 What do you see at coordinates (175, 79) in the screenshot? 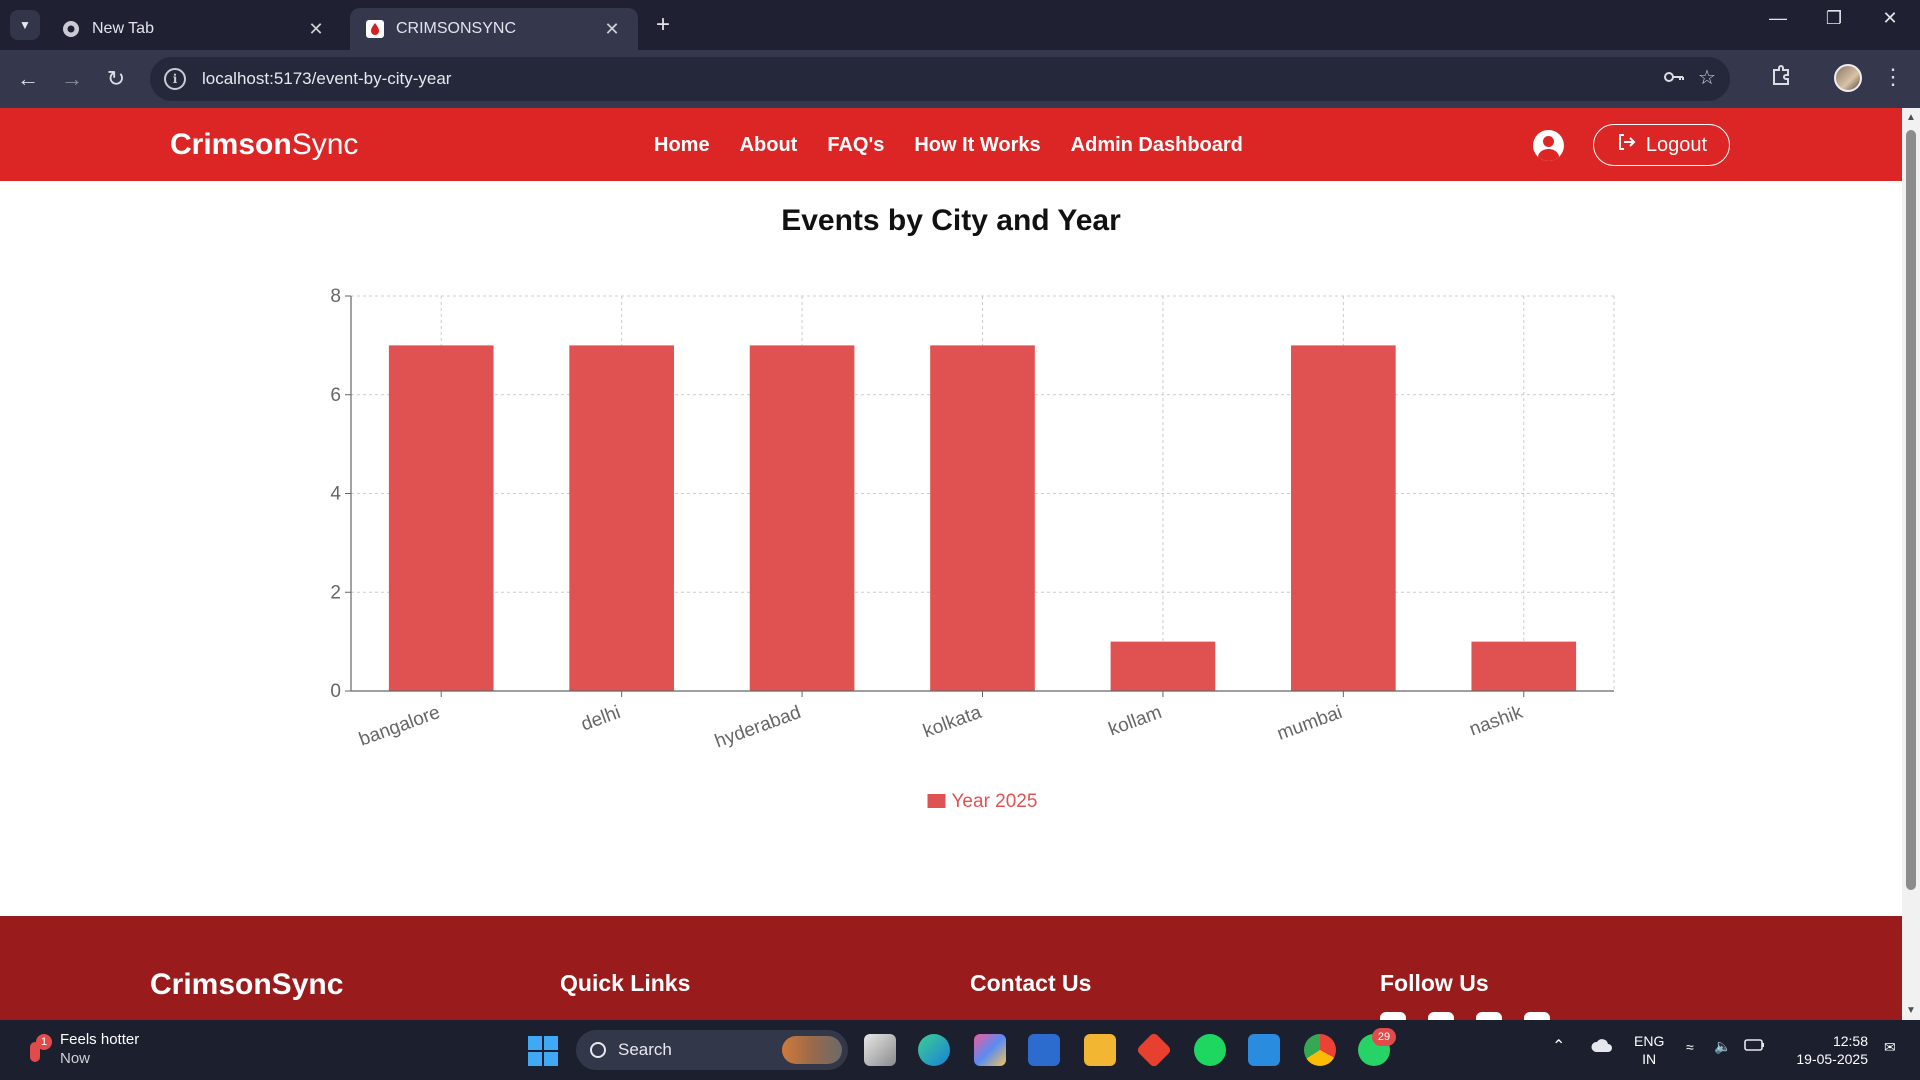
I see `site-info-icon: i` at bounding box center [175, 79].